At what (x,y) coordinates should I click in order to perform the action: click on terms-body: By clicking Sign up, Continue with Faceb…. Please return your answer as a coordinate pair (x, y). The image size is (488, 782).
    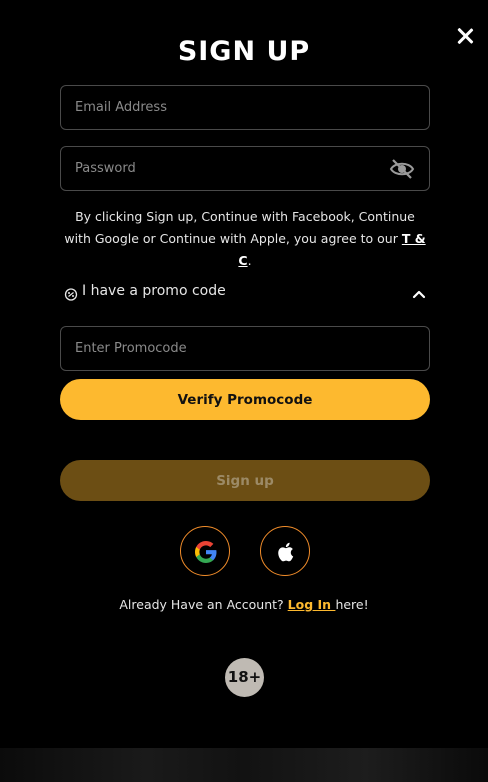
    Looking at the image, I should click on (239, 227).